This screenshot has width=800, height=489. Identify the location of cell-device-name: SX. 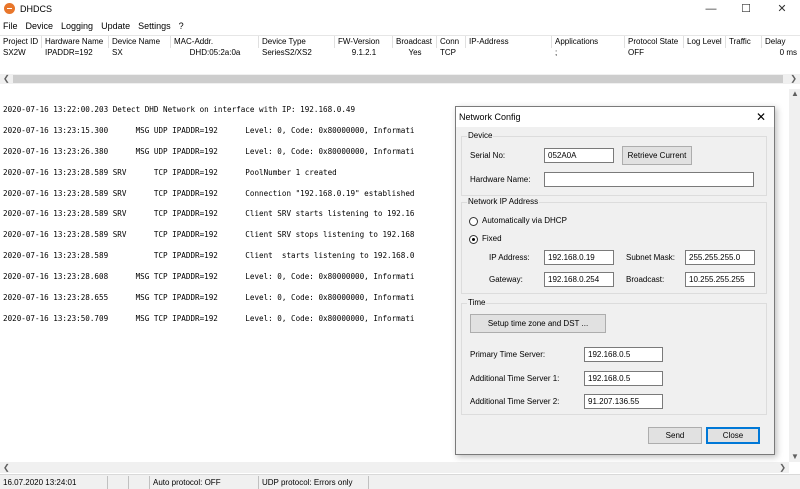
(117, 52).